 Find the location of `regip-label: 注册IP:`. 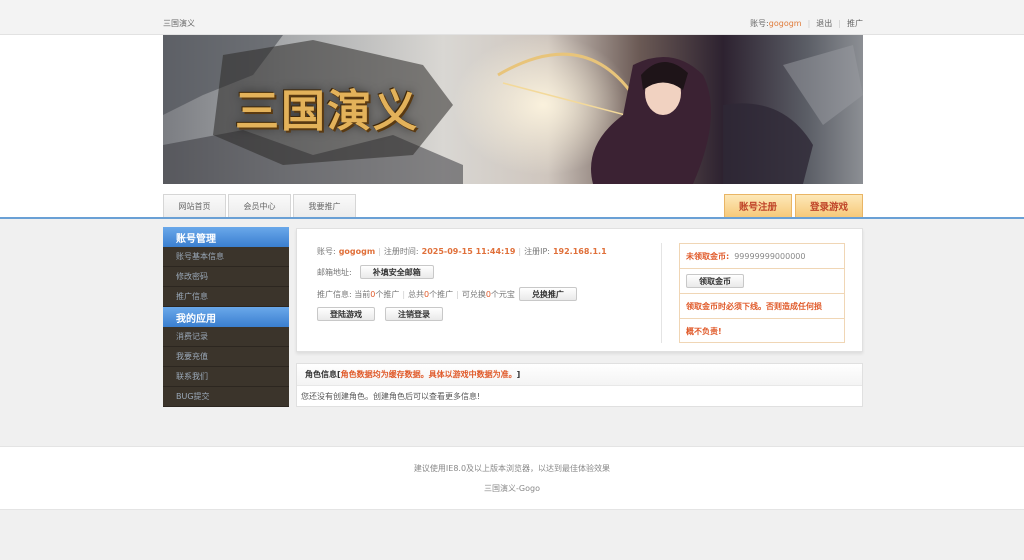

regip-label: 注册IP: is located at coordinates (537, 251).